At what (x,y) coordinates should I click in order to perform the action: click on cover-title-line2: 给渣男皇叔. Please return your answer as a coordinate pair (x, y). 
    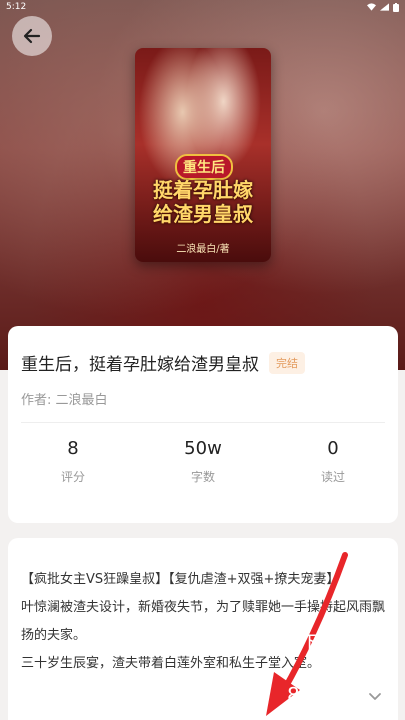
    Looking at the image, I should click on (203, 214).